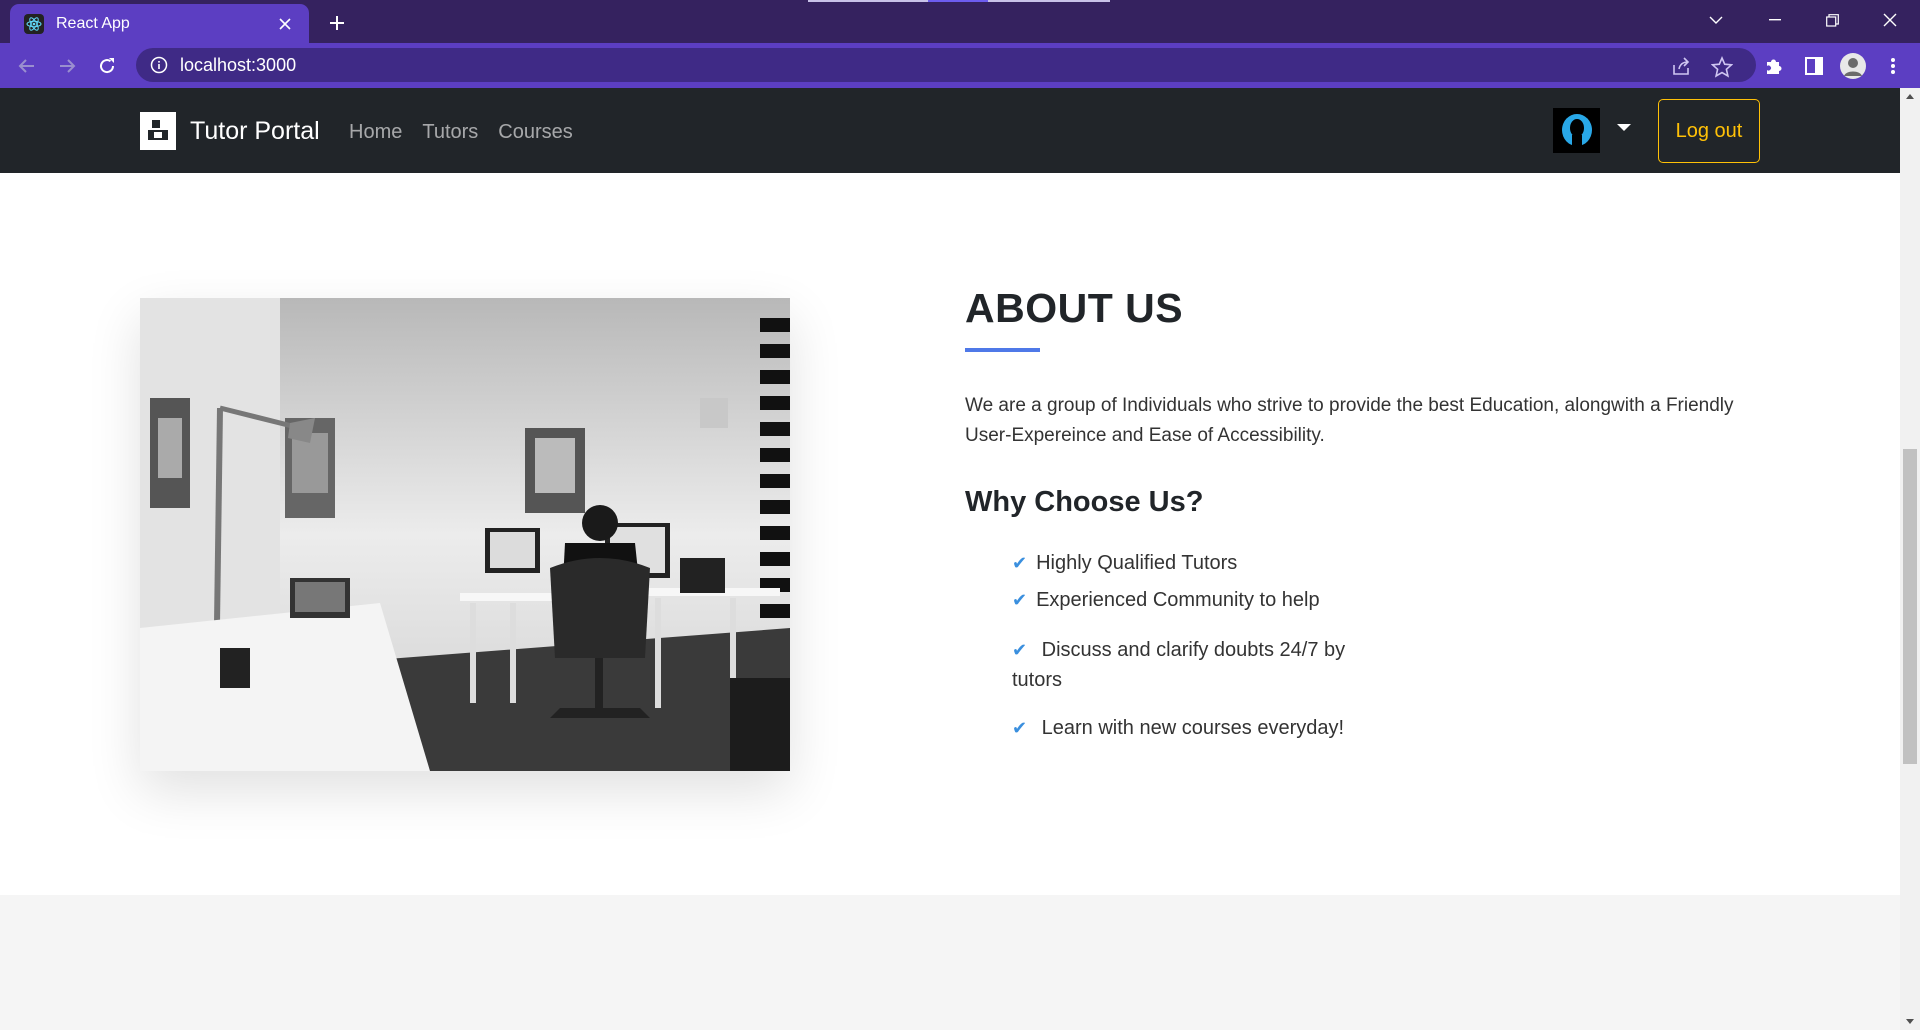 The height and width of the screenshot is (1030, 1920). Describe the element at coordinates (959, 1) in the screenshot. I see `loading-indicator` at that location.